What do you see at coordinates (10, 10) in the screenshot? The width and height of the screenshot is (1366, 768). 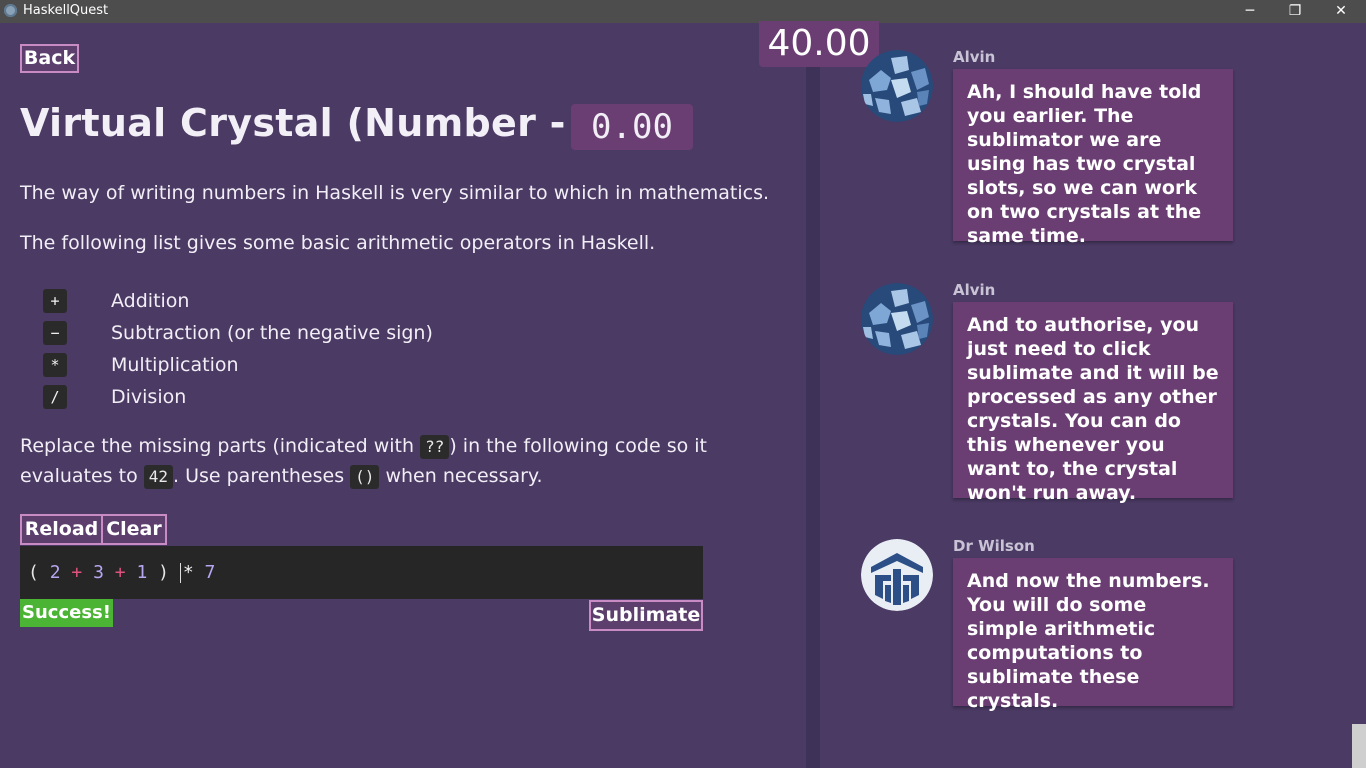 I see `app-icon` at bounding box center [10, 10].